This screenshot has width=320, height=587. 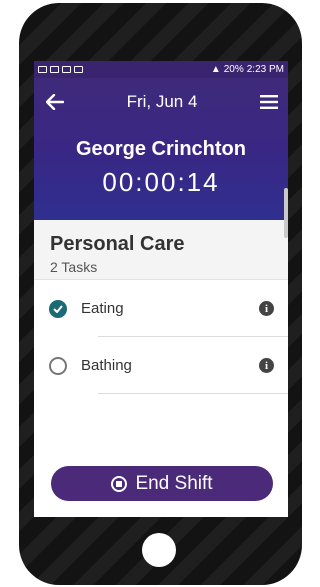 What do you see at coordinates (160, 149) in the screenshot?
I see `worker-name: George Crinchton` at bounding box center [160, 149].